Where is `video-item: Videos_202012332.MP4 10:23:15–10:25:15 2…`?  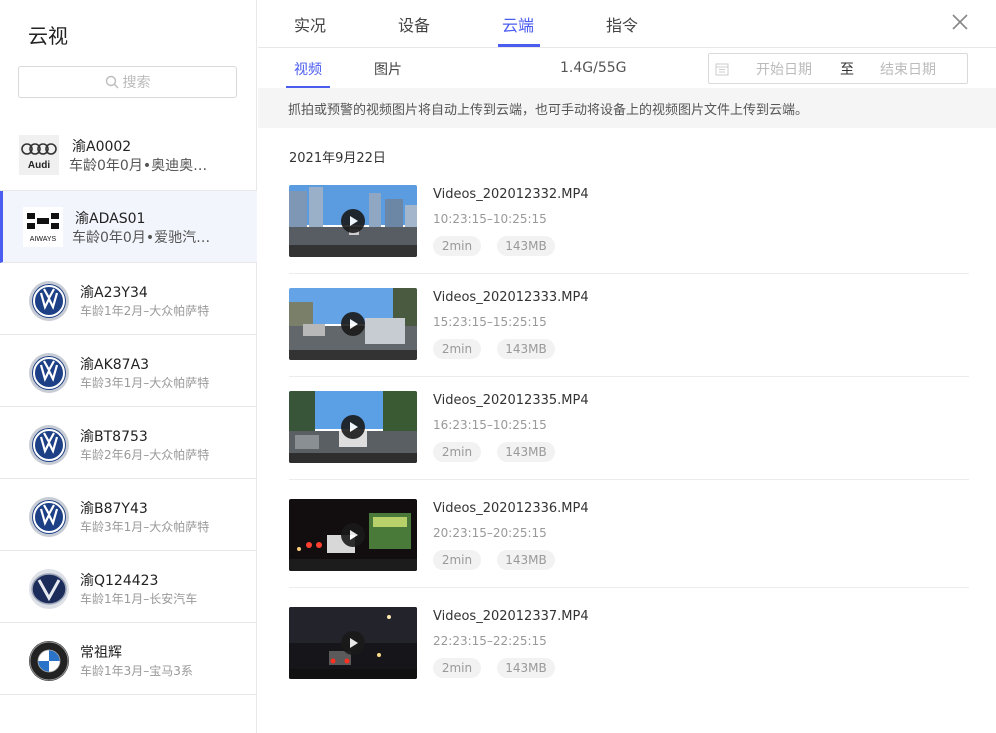
video-item: Videos_202012332.MP4 10:23:15–10:25:15 2… is located at coordinates (629, 222).